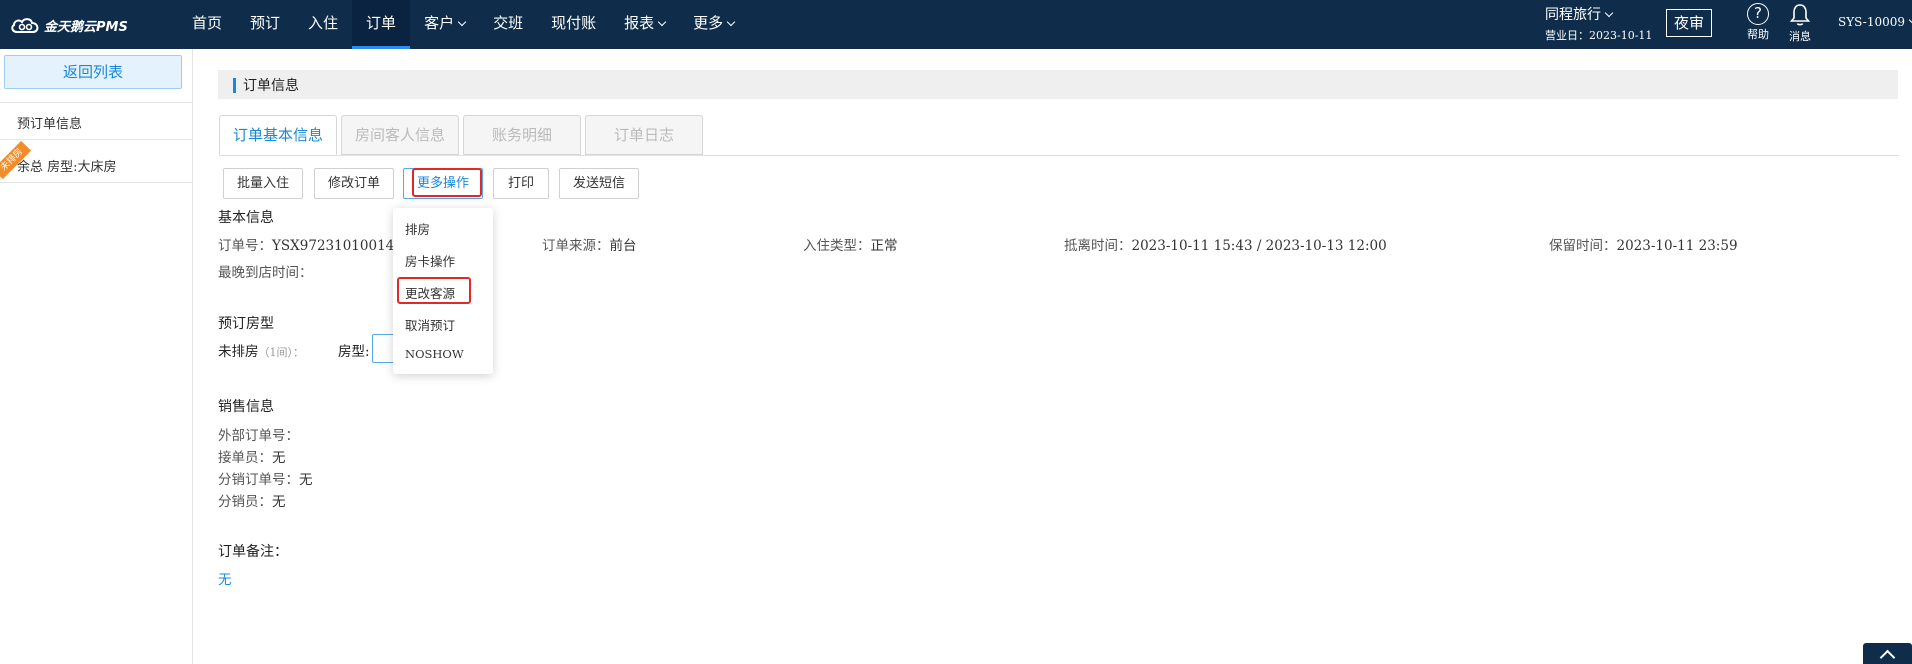 The image size is (1912, 664). Describe the element at coordinates (1599, 35) in the screenshot. I see `business-date: 营业日：2023-10-11` at that location.